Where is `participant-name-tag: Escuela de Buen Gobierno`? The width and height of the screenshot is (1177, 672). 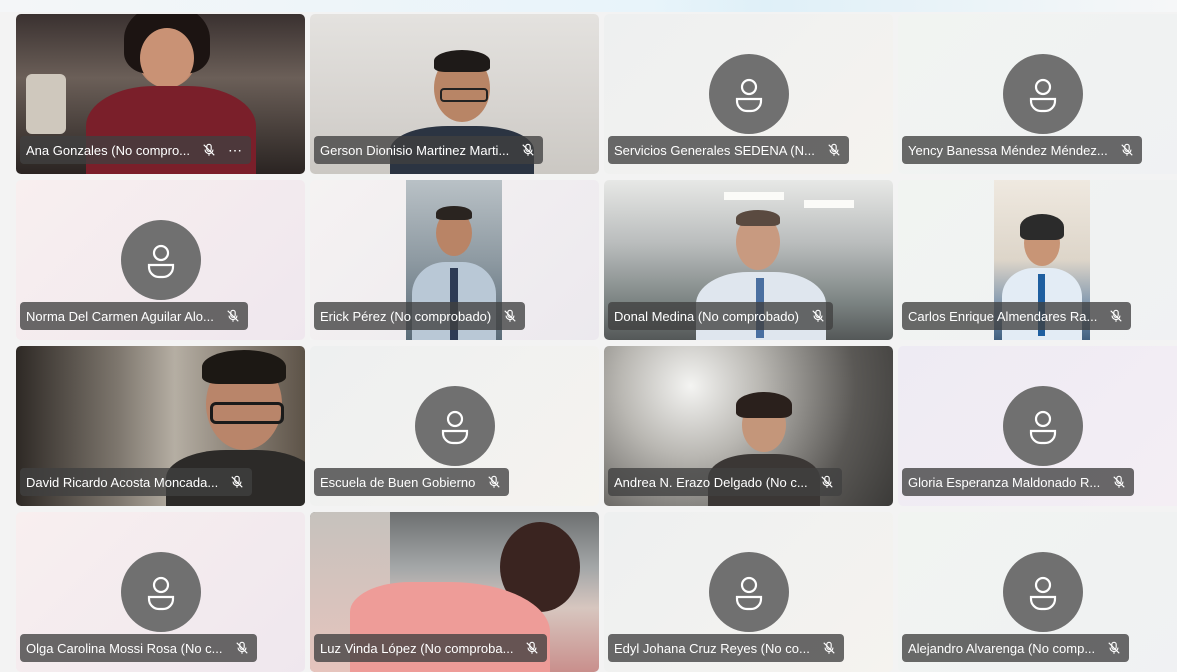
participant-name-tag: Escuela de Buen Gobierno is located at coordinates (412, 482).